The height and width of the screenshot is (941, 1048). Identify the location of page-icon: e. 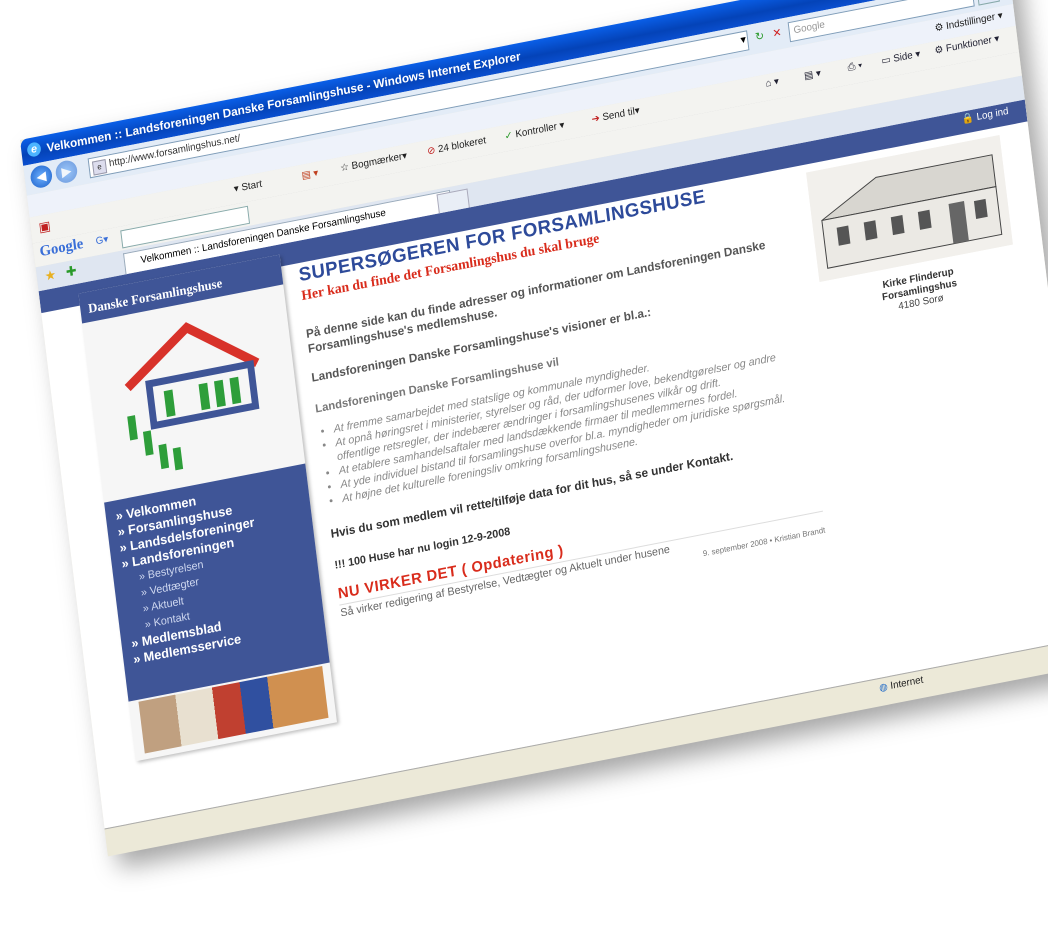
(99, 167).